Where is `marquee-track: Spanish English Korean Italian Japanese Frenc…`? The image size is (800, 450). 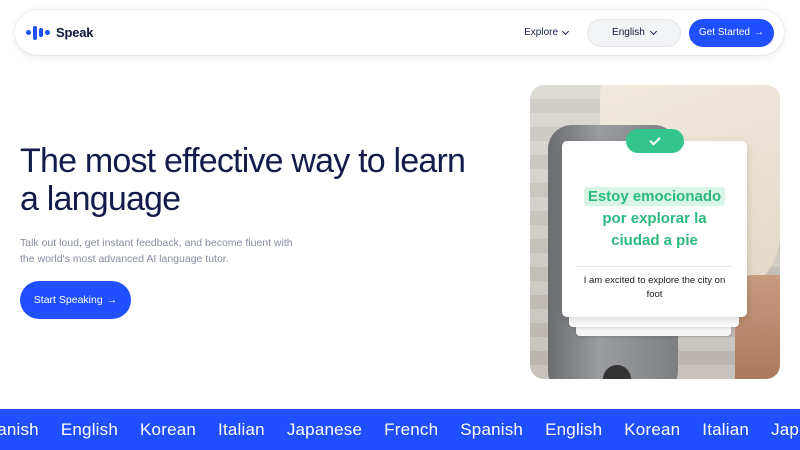
marquee-track: Spanish English Korean Italian Japanese Frenc… is located at coordinates (400, 429).